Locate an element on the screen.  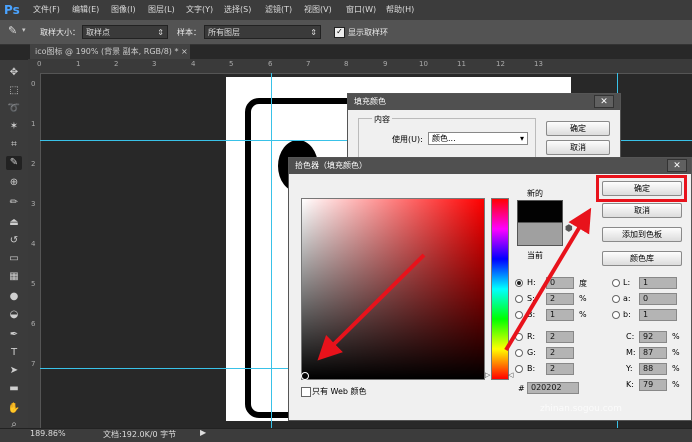
status-menu-arrow-icon: ▶ is located at coordinates (203, 432).